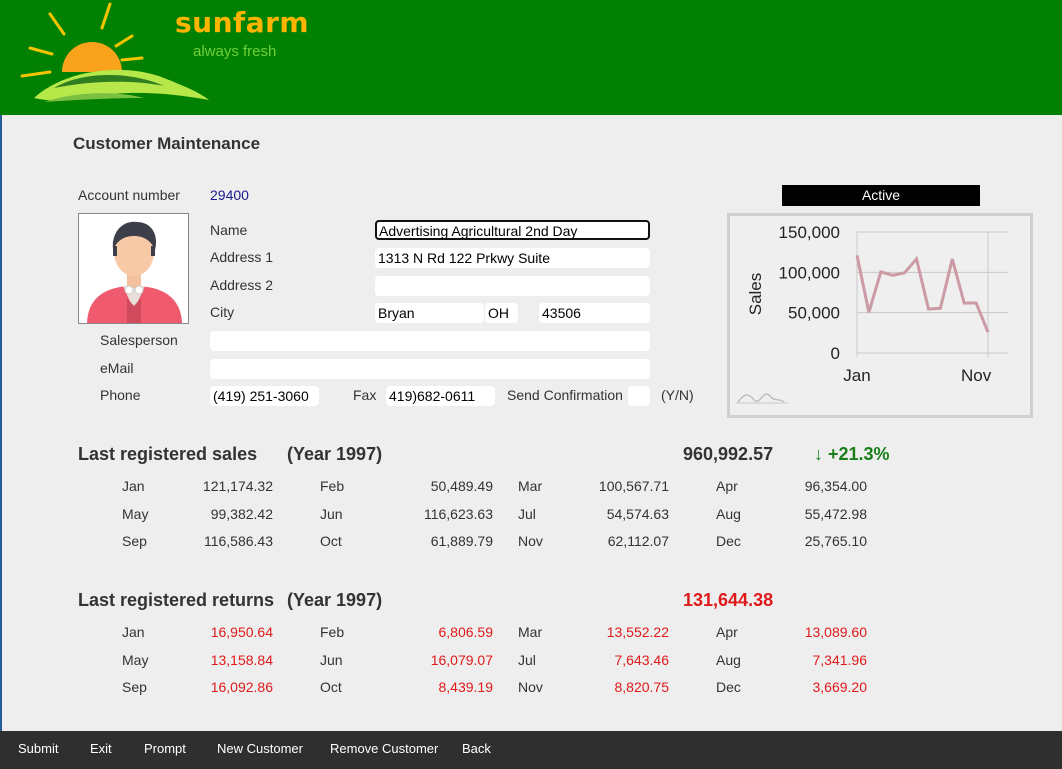 This screenshot has height=769, width=1062. Describe the element at coordinates (264, 396) in the screenshot. I see `phone-field: (419) 251-3060` at that location.